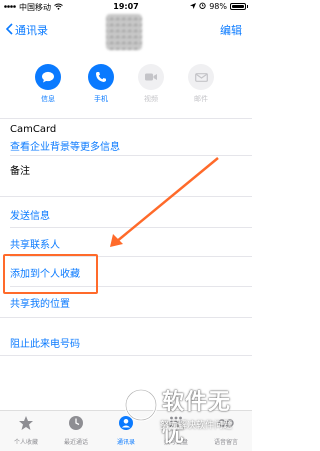 The height and width of the screenshot is (451, 320). I want to click on contacts-icon, so click(126, 425).